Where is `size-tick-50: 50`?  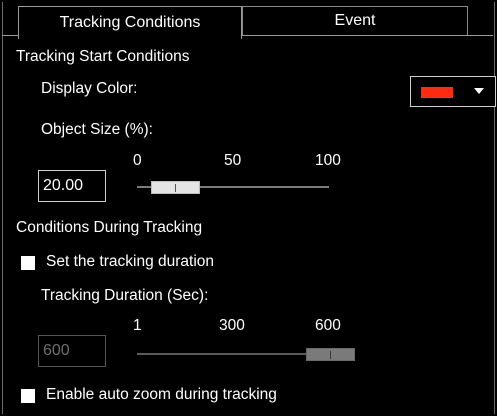
size-tick-50: 50 is located at coordinates (233, 160).